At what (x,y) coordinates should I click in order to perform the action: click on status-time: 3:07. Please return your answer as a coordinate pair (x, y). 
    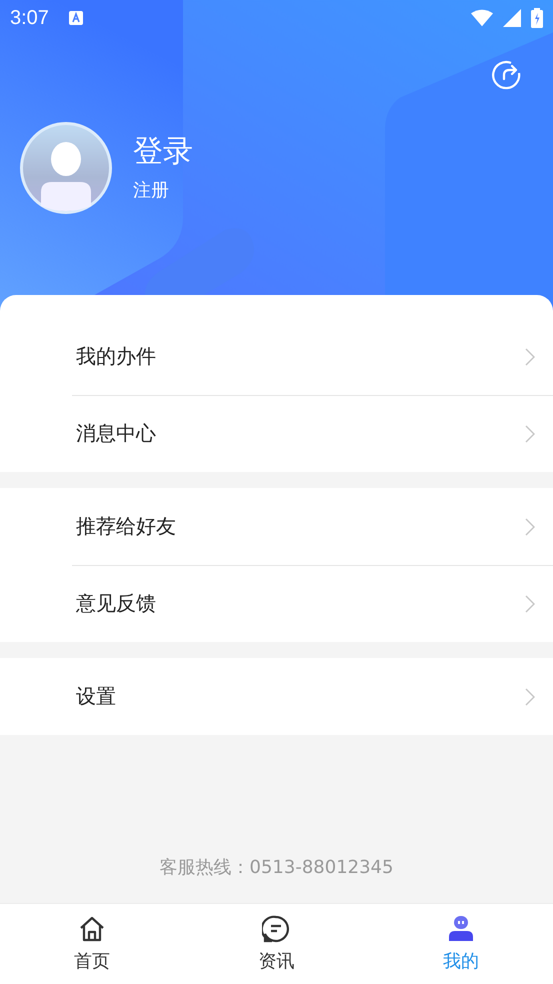
    Looking at the image, I should click on (29, 18).